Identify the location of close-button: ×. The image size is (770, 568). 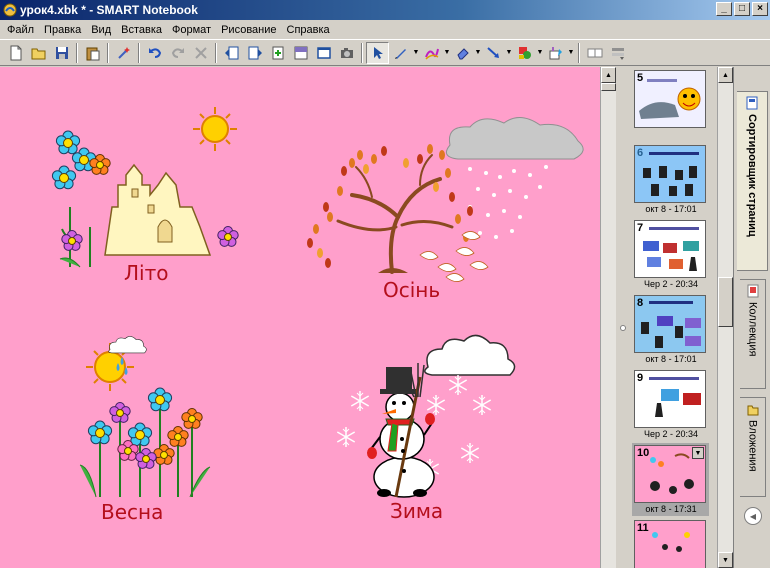
(760, 9).